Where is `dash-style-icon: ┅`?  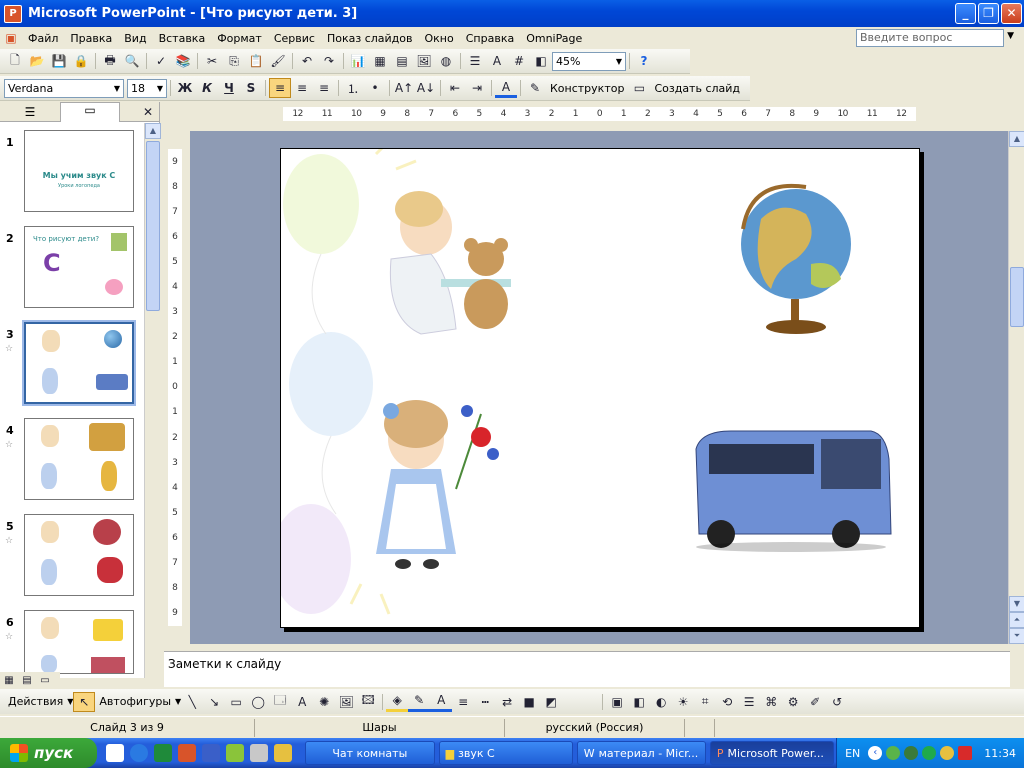 dash-style-icon: ┅ is located at coordinates (485, 702).